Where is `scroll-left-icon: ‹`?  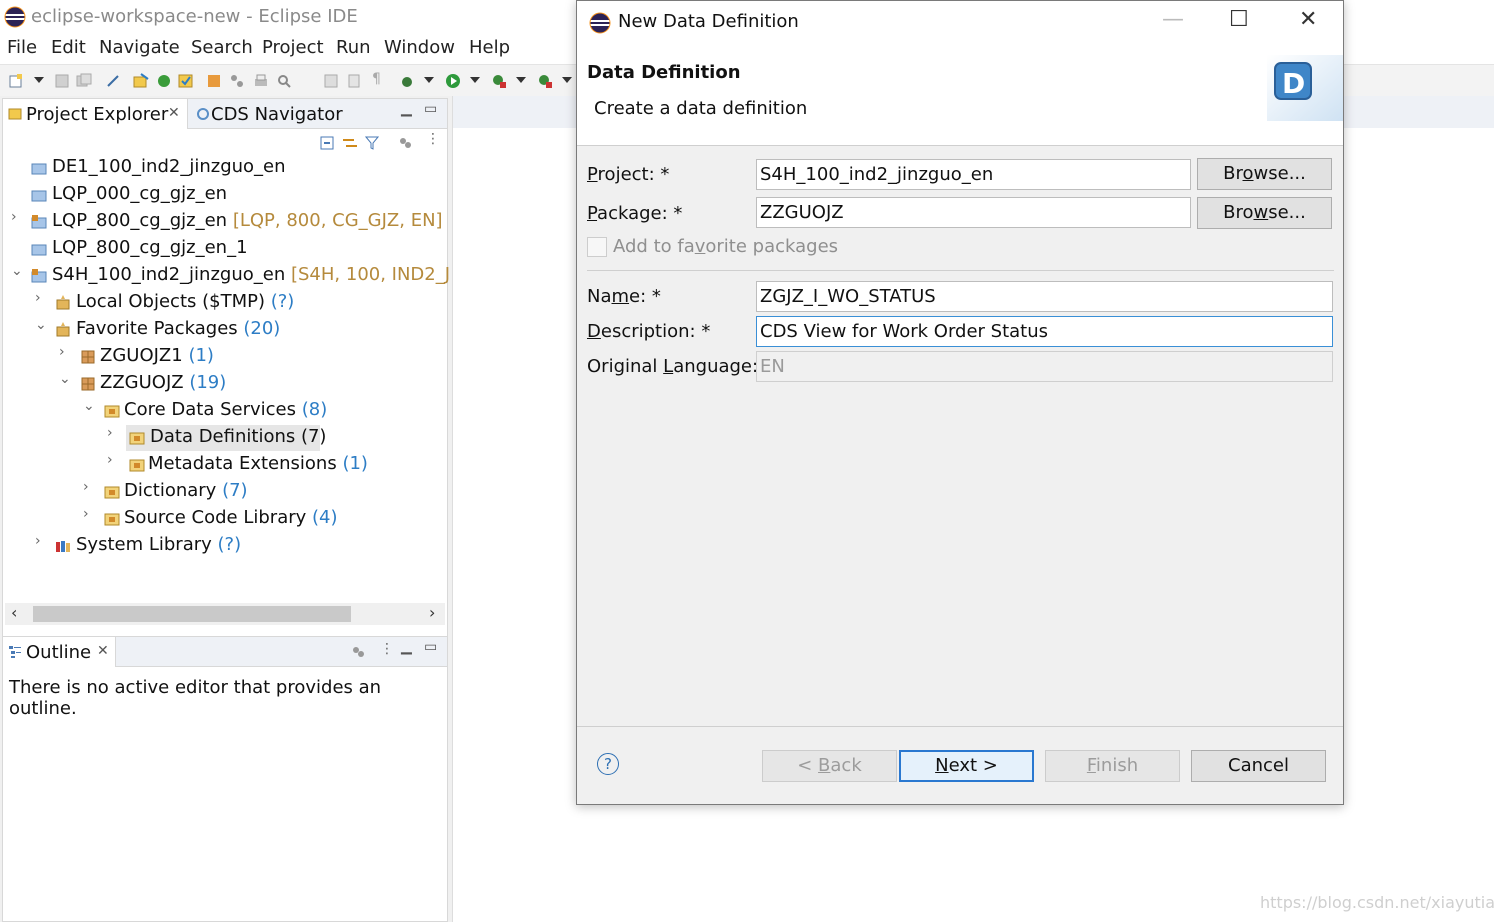 scroll-left-icon: ‹ is located at coordinates (14, 612).